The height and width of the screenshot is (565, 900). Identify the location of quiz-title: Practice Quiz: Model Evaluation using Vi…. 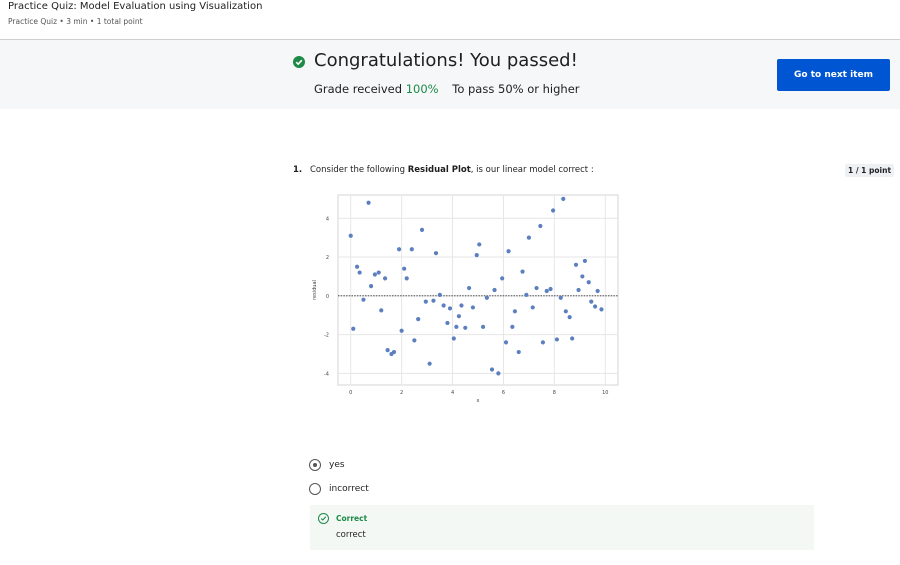
(135, 6).